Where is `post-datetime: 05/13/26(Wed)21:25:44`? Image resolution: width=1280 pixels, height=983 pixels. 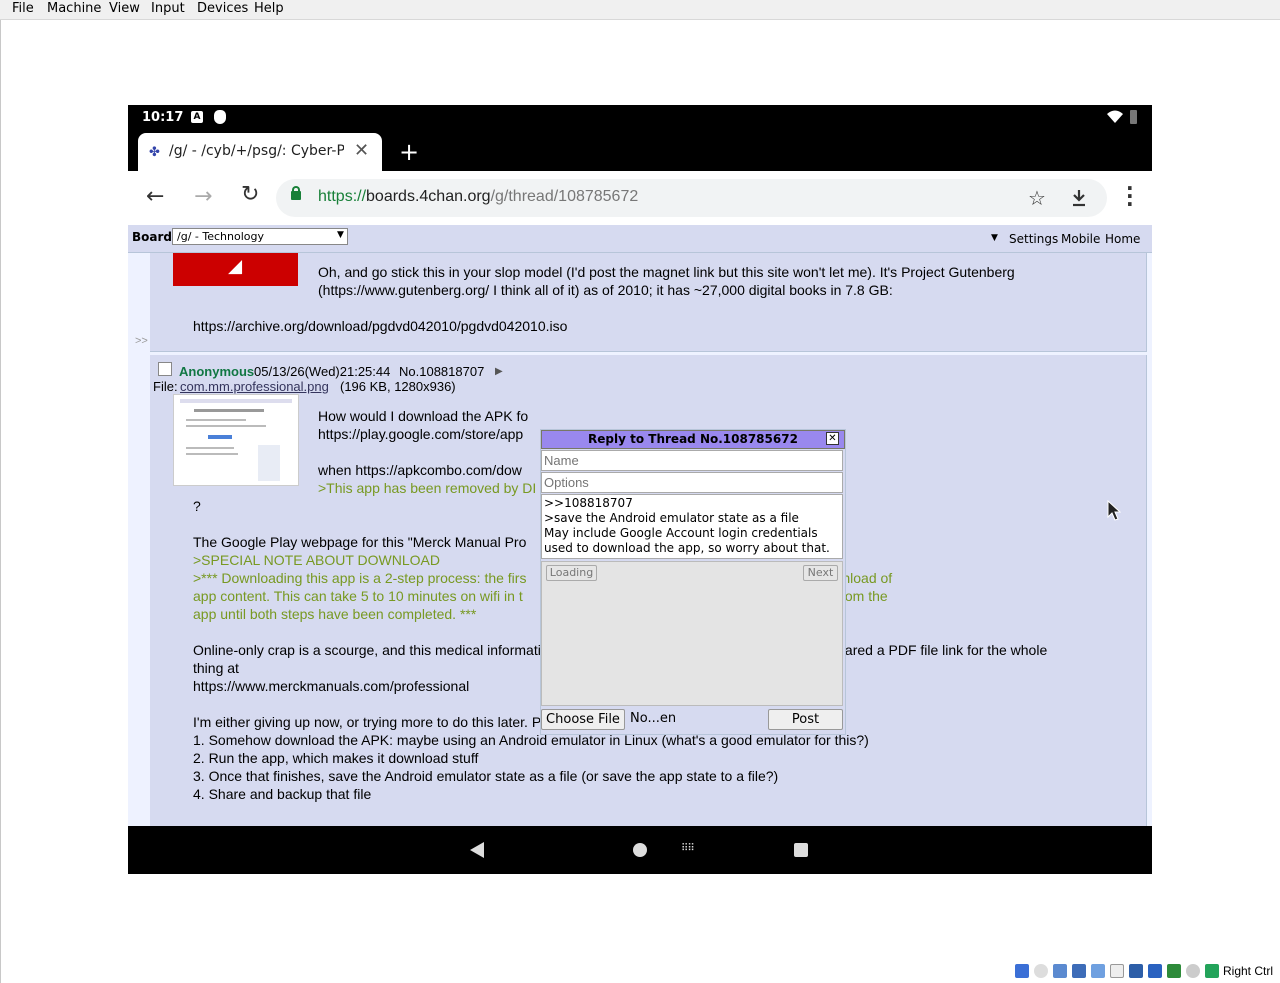 post-datetime: 05/13/26(Wed)21:25:44 is located at coordinates (322, 371).